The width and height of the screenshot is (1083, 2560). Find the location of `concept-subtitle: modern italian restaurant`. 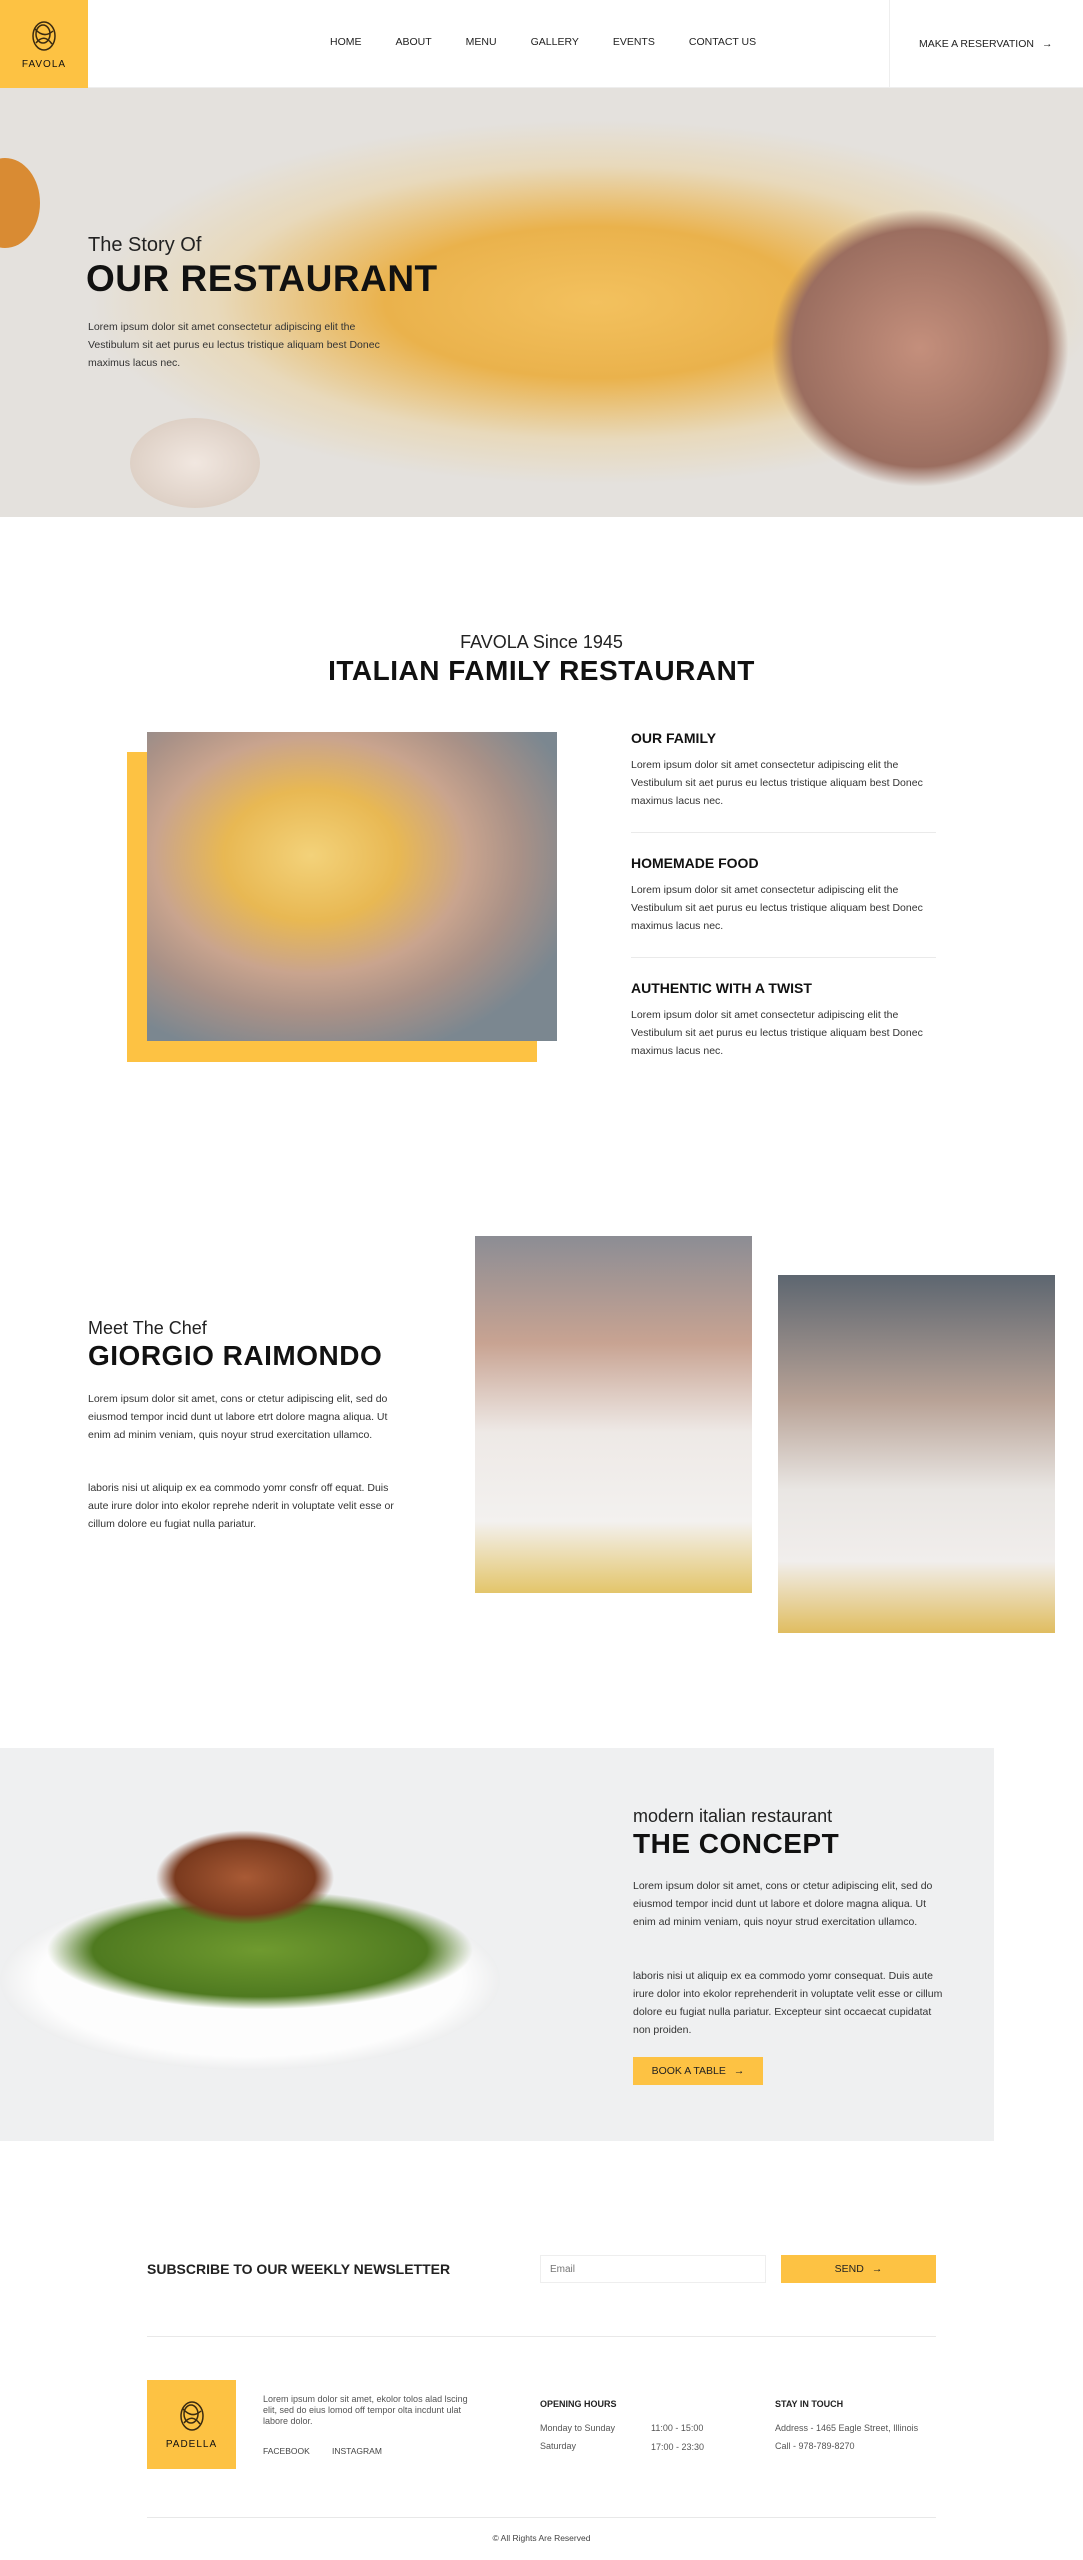

concept-subtitle: modern italian restaurant is located at coordinates (733, 1816).